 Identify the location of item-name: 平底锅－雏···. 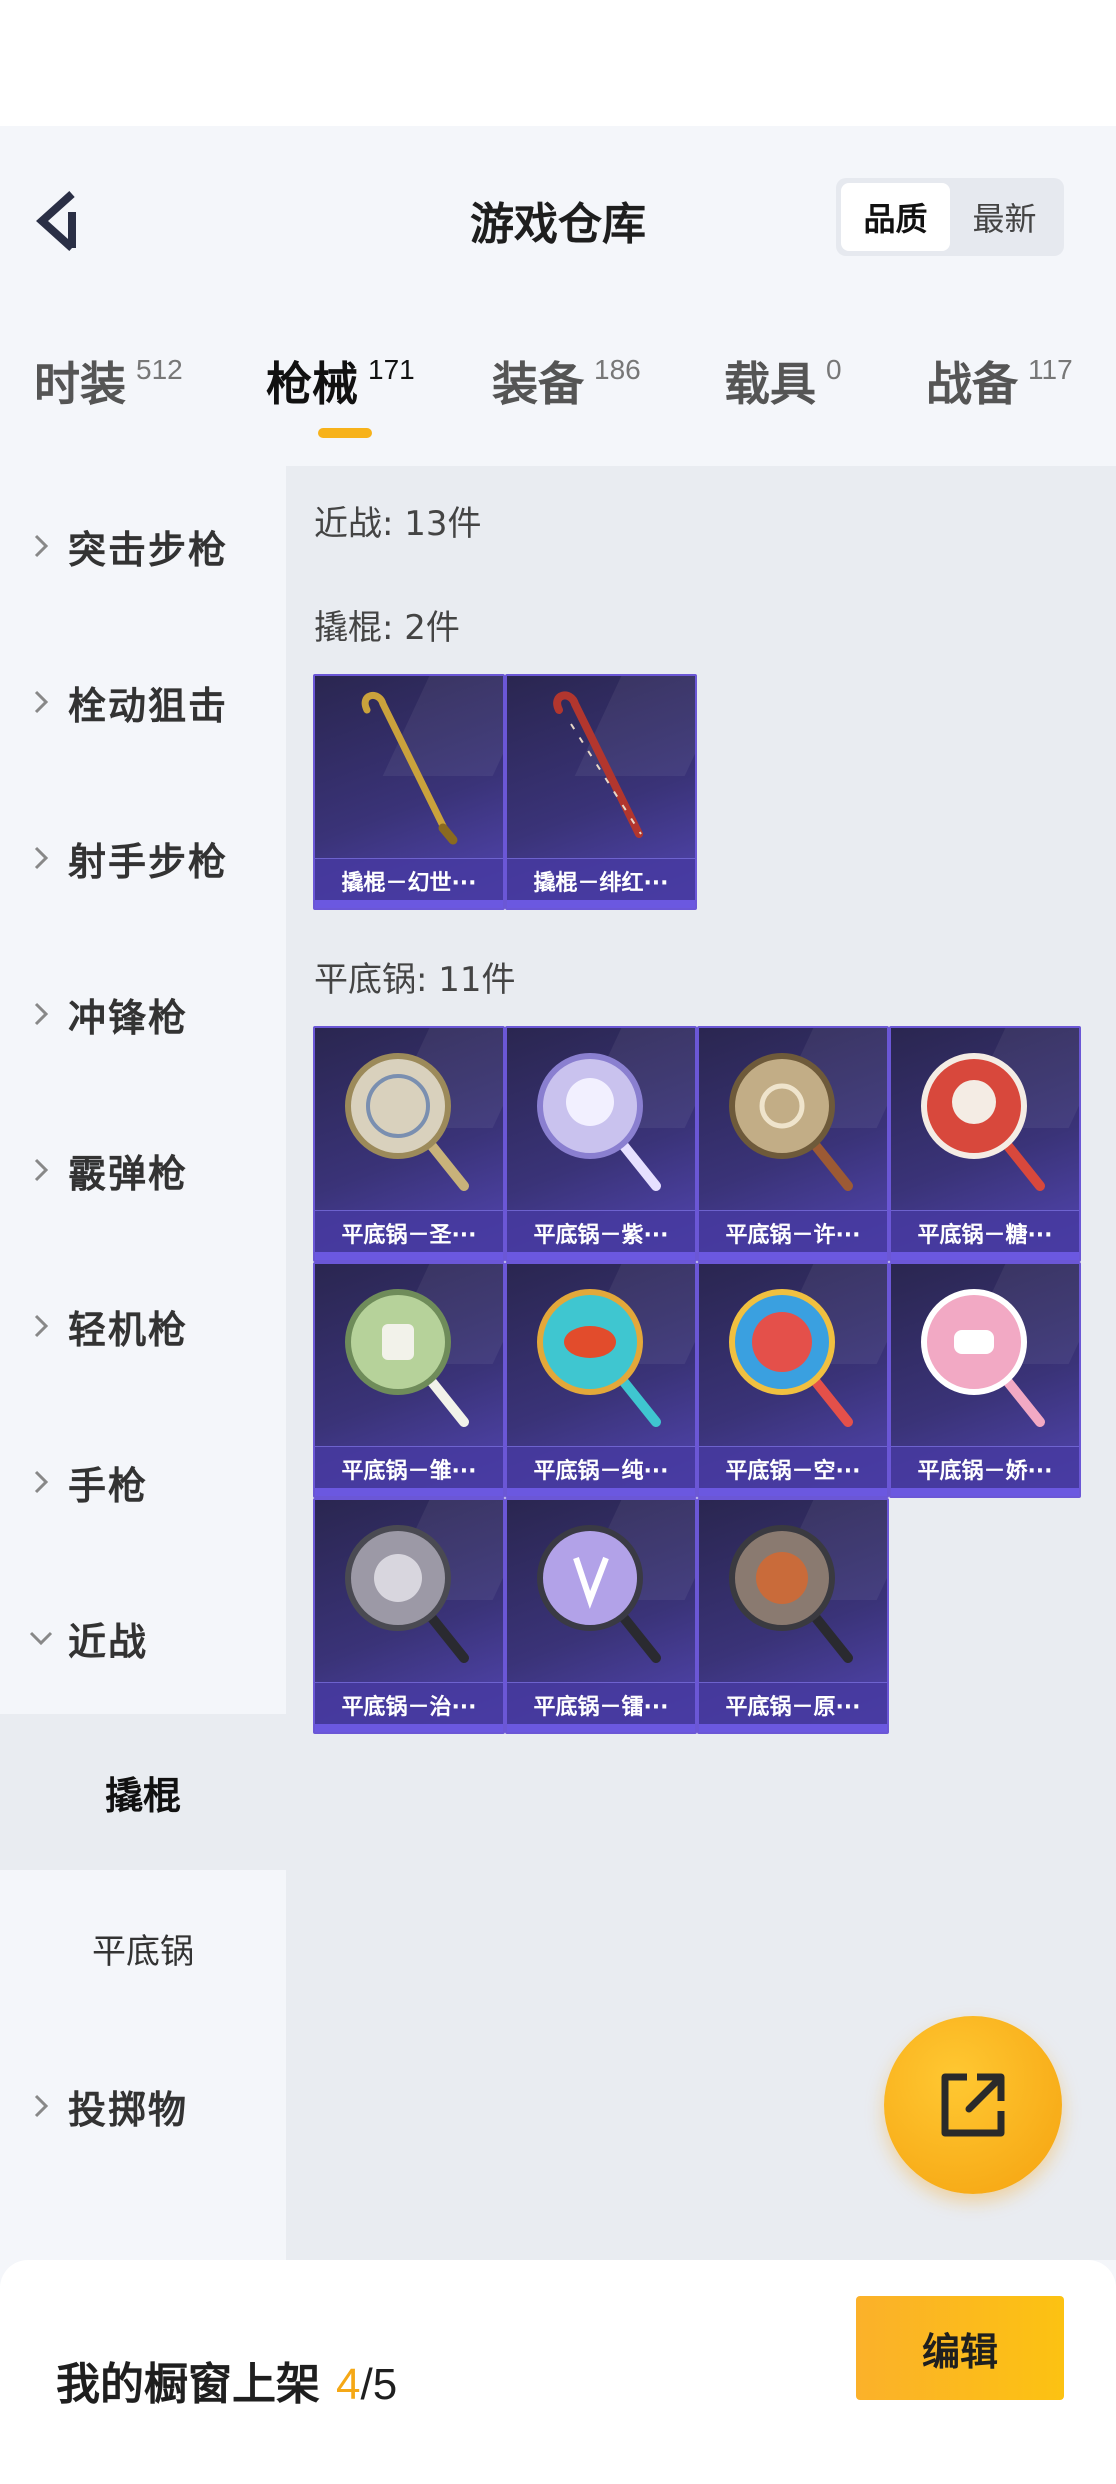
(409, 1471).